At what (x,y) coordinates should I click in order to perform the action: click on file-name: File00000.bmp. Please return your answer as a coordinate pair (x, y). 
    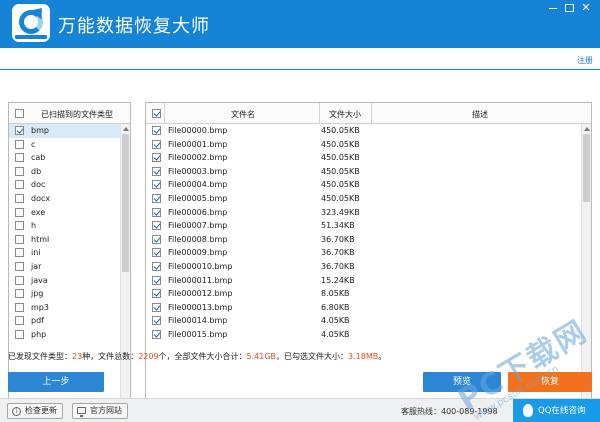
    Looking at the image, I should click on (198, 130).